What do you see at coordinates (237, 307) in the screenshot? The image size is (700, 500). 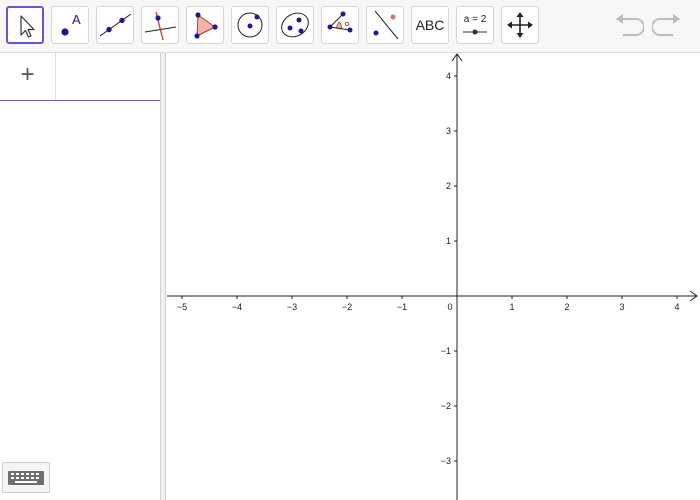 I see `x-tick-label: −4` at bounding box center [237, 307].